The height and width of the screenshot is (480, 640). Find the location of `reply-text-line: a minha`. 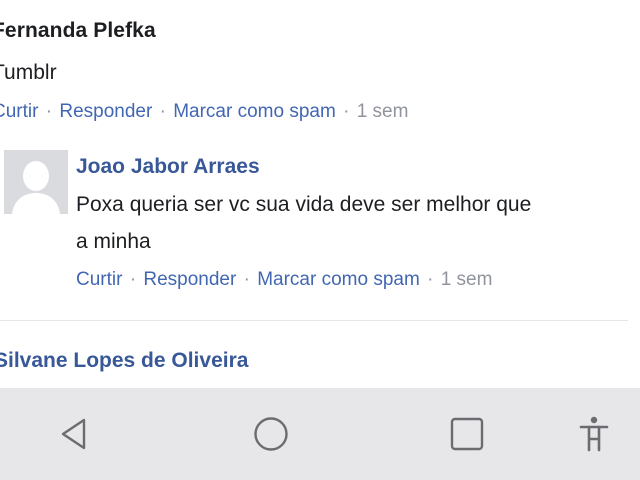

reply-text-line: a minha is located at coordinates (113, 241).